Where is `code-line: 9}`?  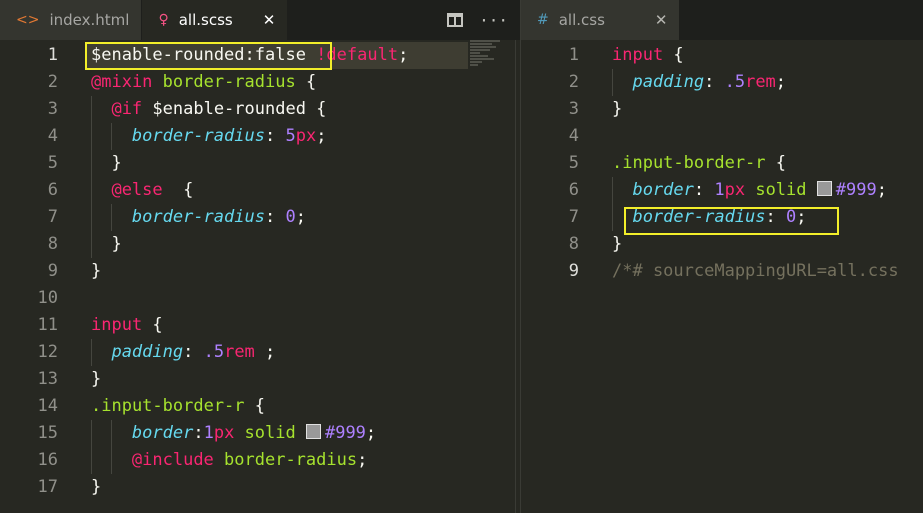
code-line: 9} is located at coordinates (260, 271).